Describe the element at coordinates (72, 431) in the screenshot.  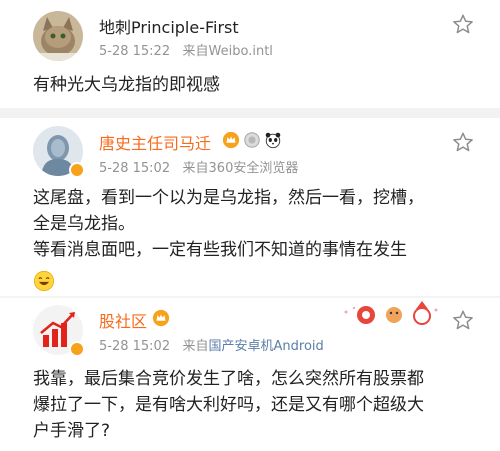
I see `text-line: 户手滑了?` at that location.